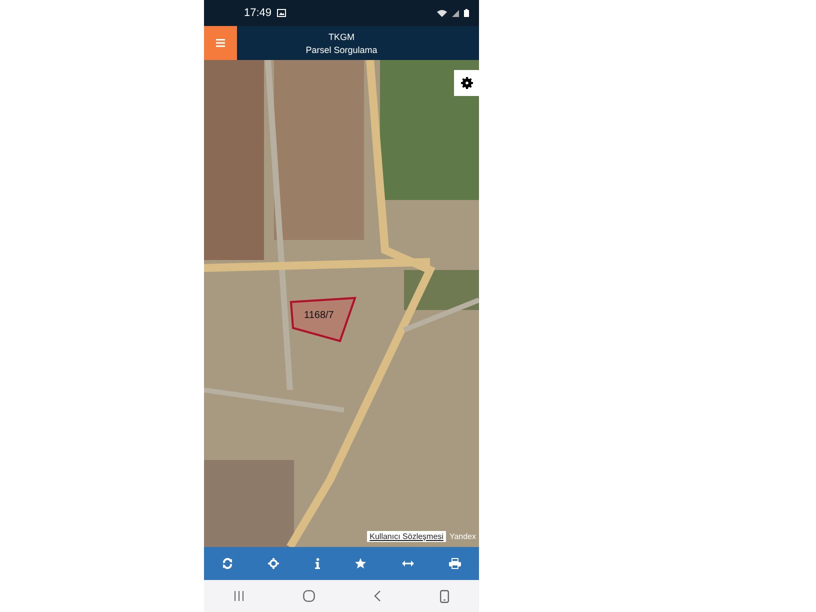  What do you see at coordinates (442, 13) in the screenshot?
I see `wifi-icon` at bounding box center [442, 13].